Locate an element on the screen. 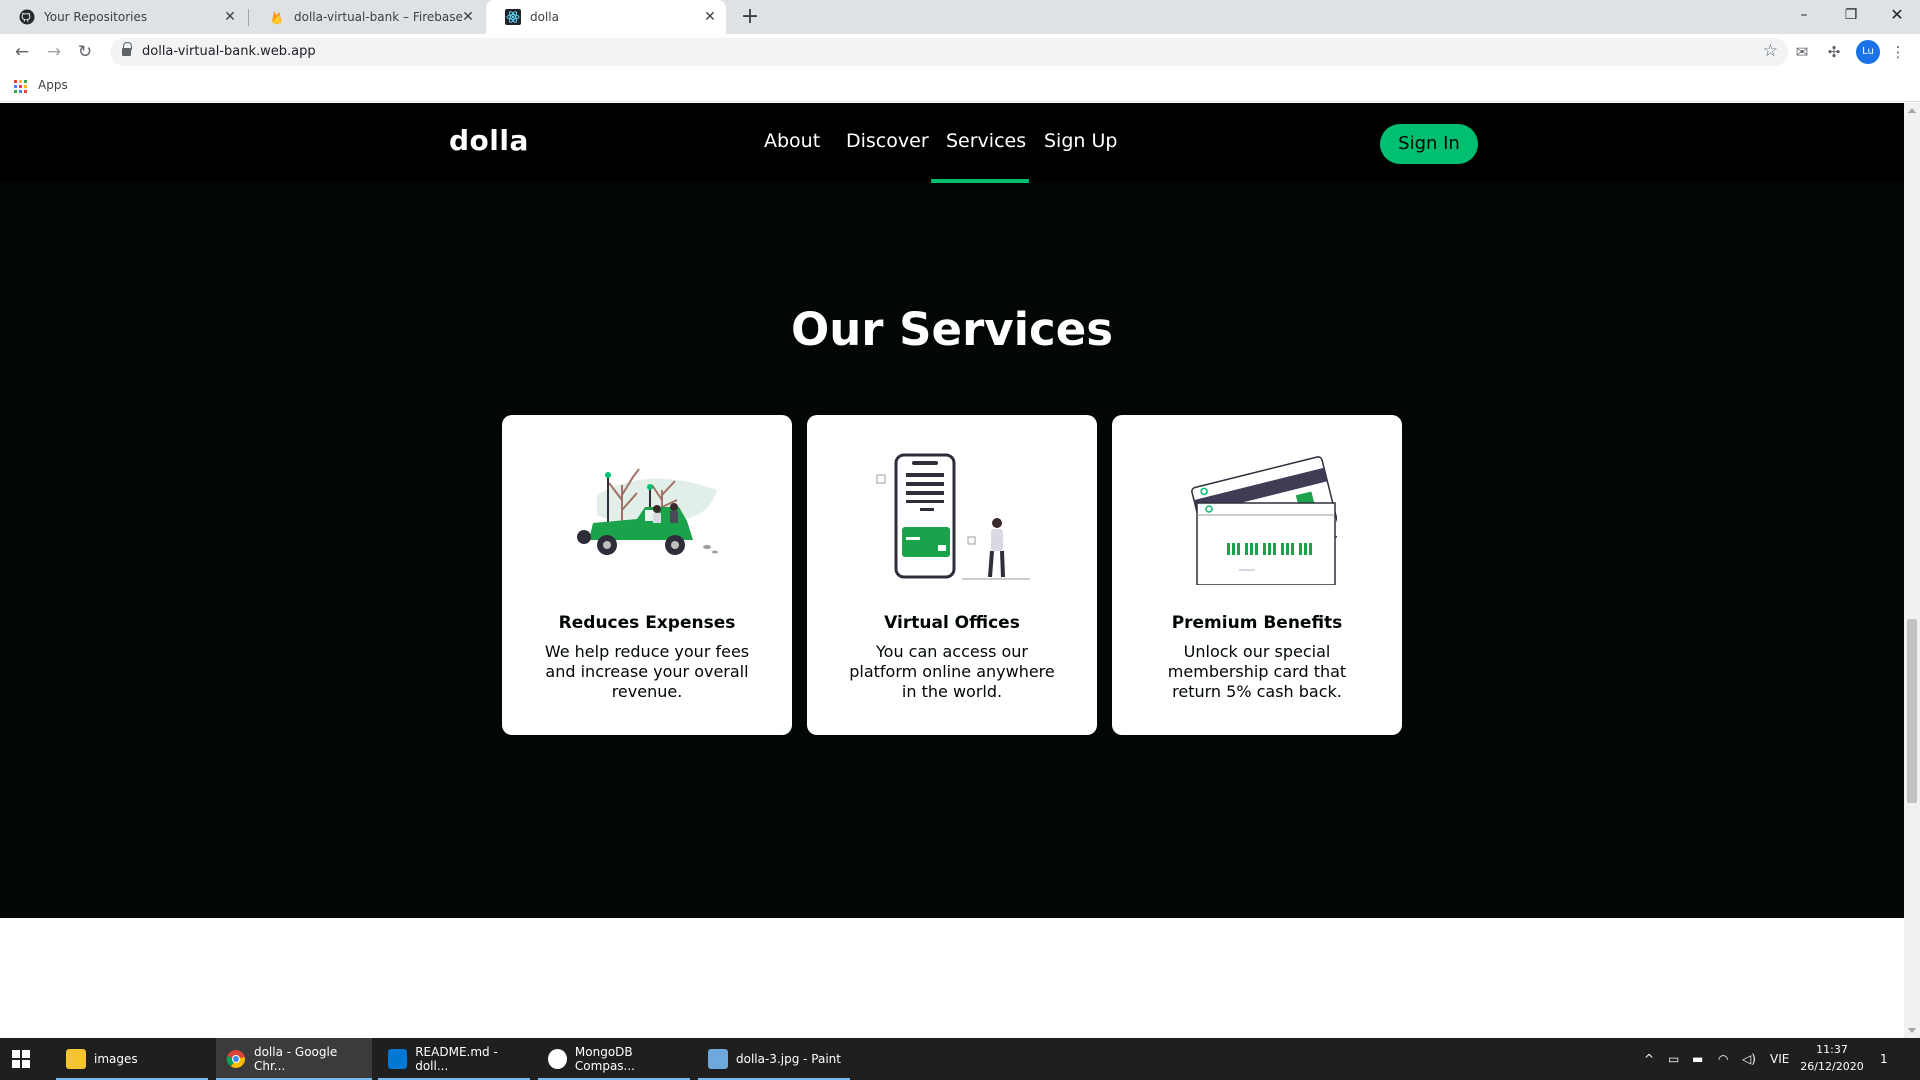 The width and height of the screenshot is (1920, 1080). close-icon: ✕ is located at coordinates (1897, 15).